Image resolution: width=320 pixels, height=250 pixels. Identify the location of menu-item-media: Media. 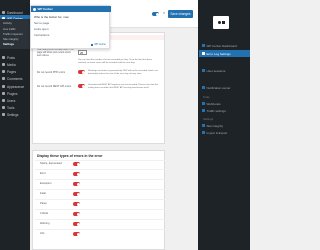
(15, 64).